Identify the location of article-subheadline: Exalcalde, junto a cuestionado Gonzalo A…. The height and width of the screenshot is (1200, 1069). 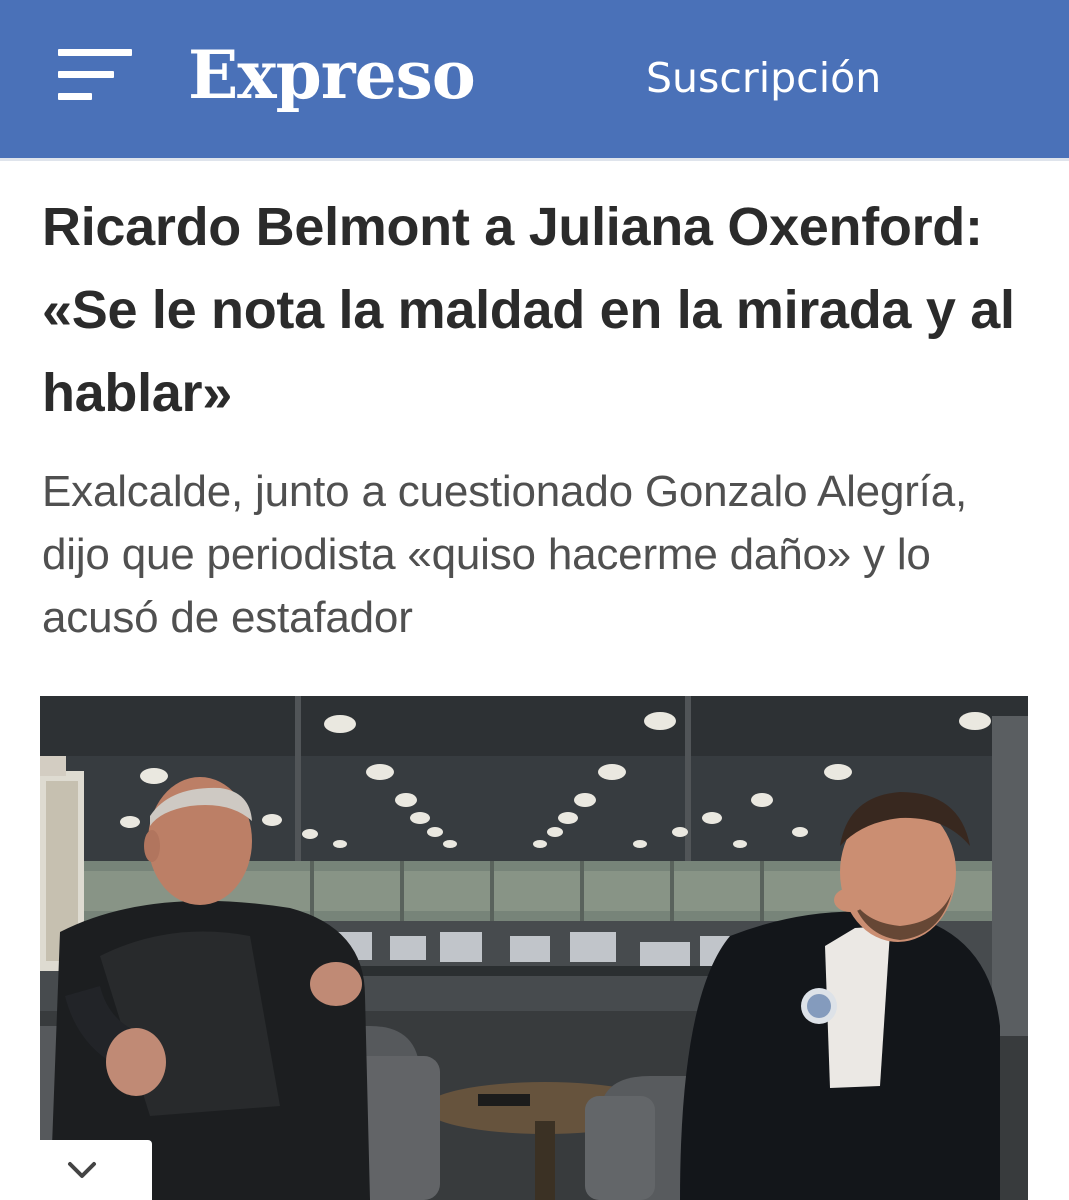
(504, 554).